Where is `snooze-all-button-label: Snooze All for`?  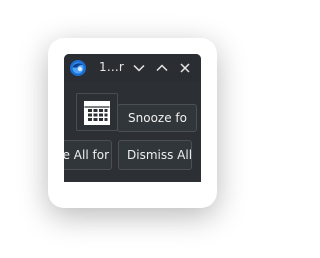
snooze-all-button-label: Snooze All for is located at coordinates (86, 155).